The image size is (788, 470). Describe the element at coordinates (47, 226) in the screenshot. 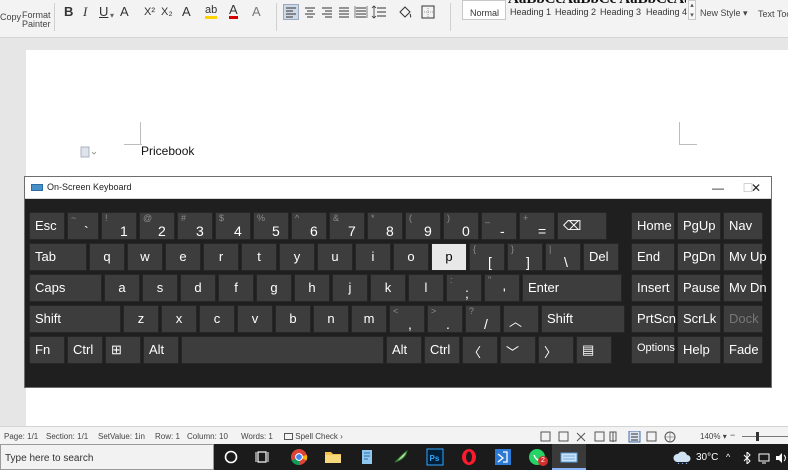

I see `key-esc: Esc` at that location.